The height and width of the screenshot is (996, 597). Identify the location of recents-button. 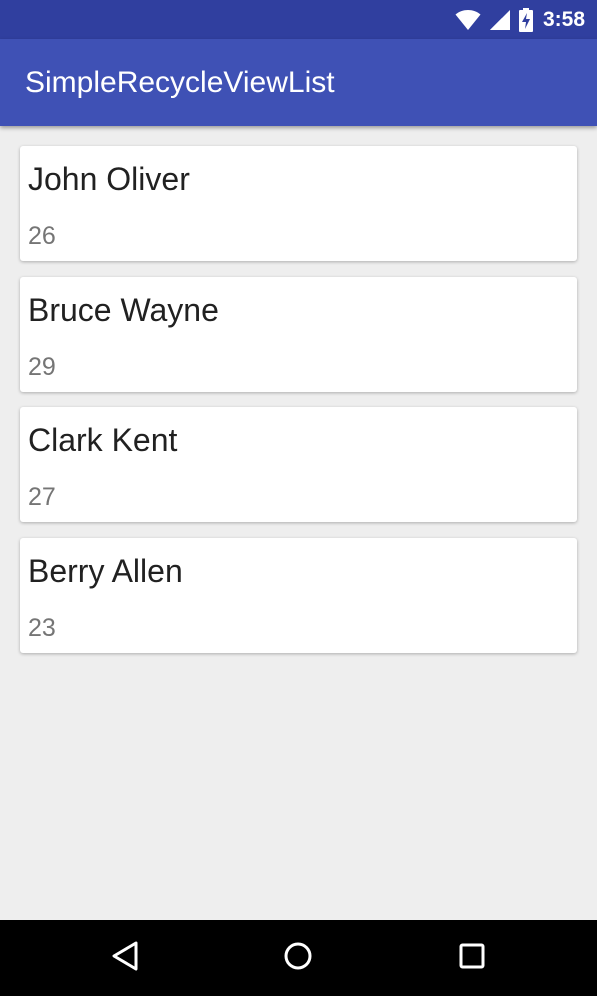
(472, 958).